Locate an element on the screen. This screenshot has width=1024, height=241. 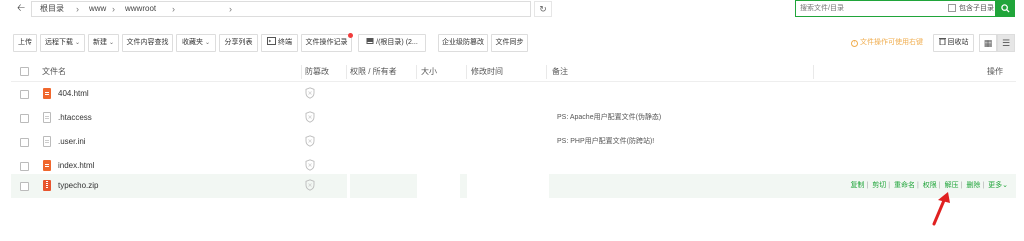
tip-text: 文件操作可使用右键 is located at coordinates (891, 42).